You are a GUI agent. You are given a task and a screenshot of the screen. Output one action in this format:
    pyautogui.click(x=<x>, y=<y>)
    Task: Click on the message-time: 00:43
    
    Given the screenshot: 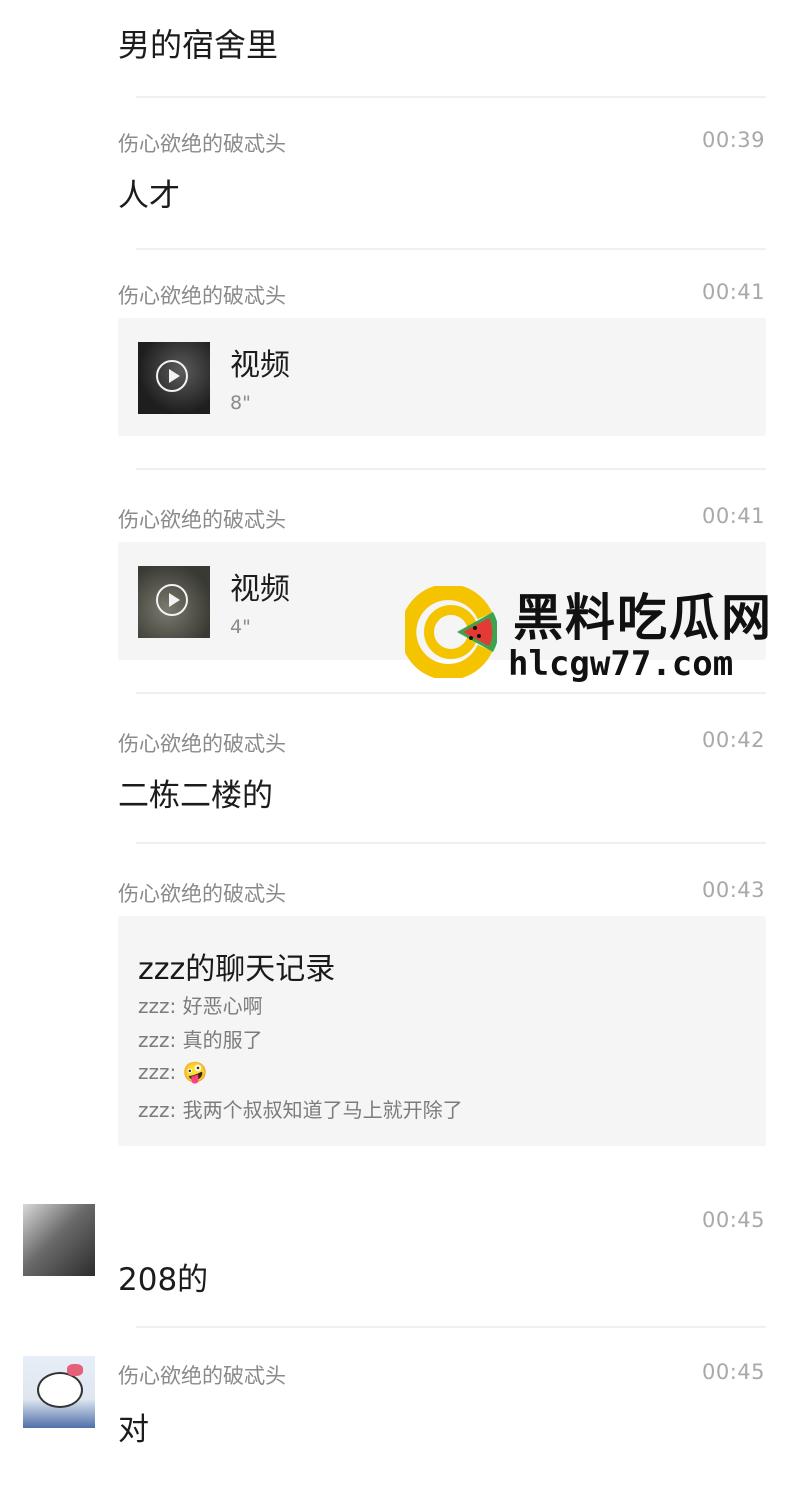 What is the action you would take?
    pyautogui.click(x=733, y=890)
    